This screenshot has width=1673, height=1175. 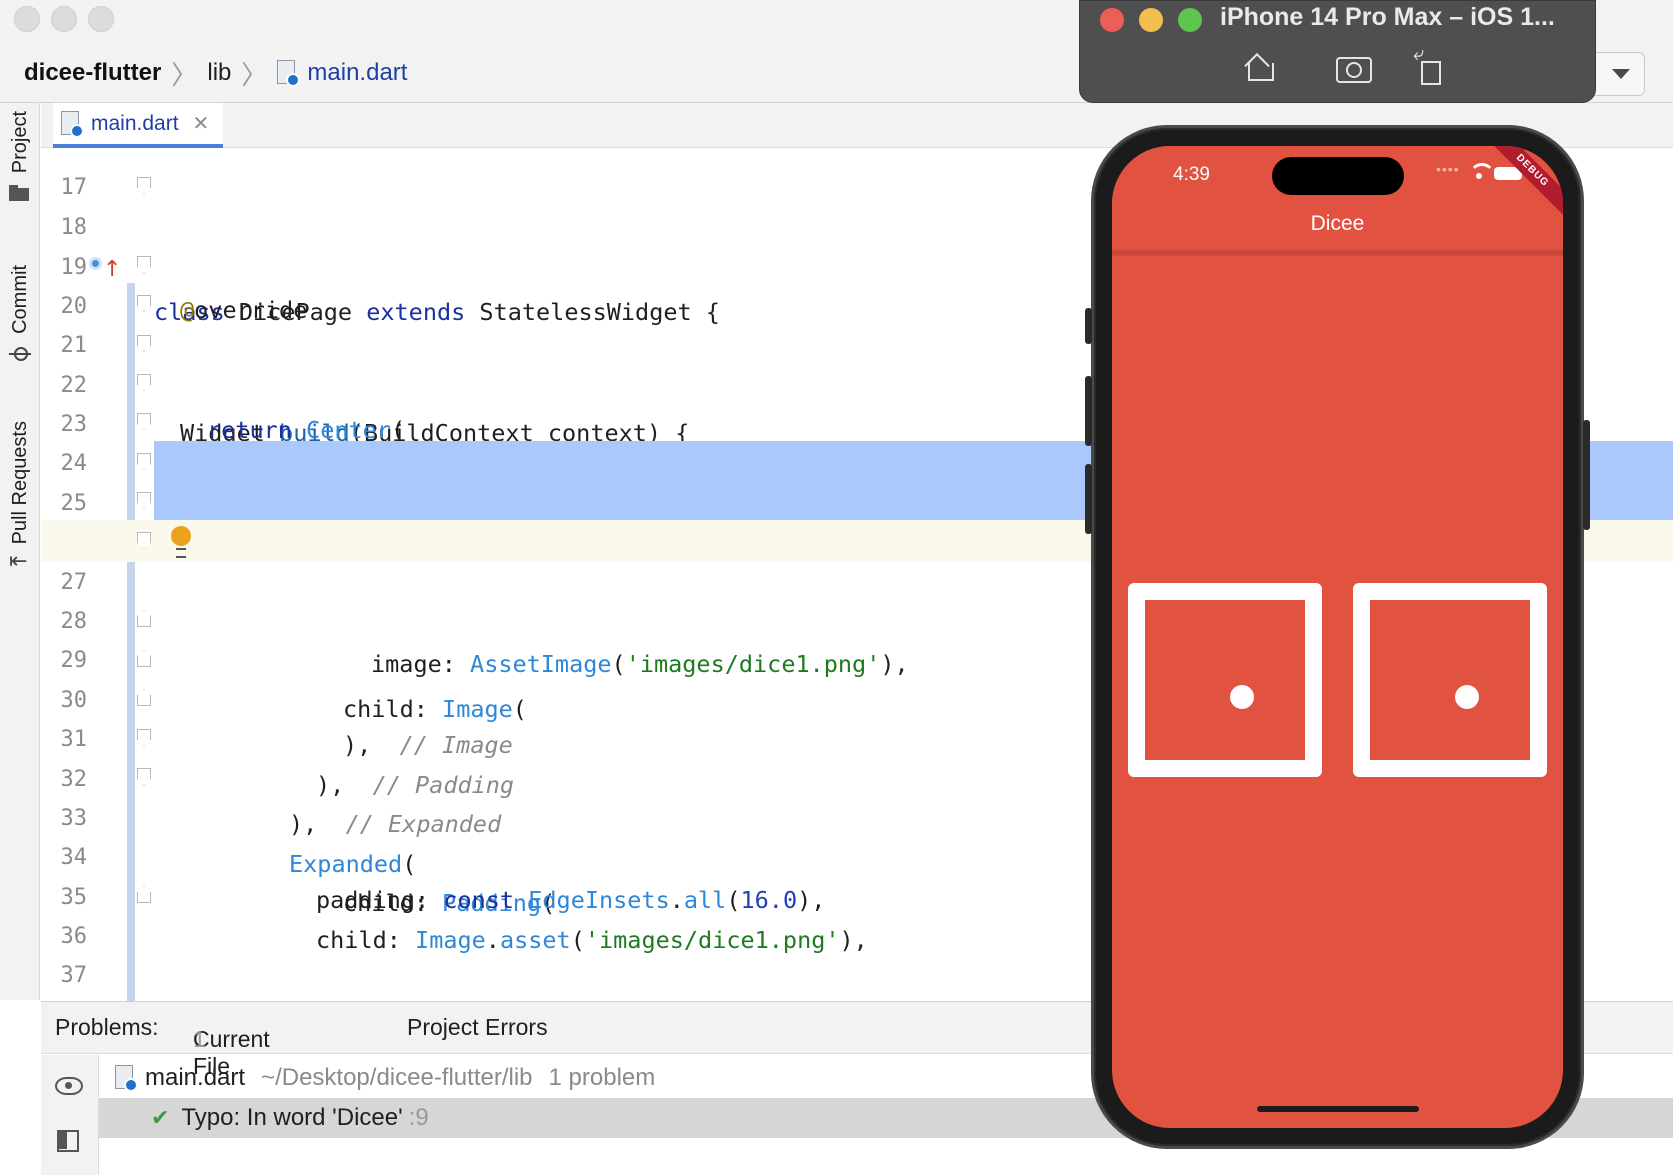 What do you see at coordinates (68, 1141) in the screenshot?
I see `preview-layout-icon` at bounding box center [68, 1141].